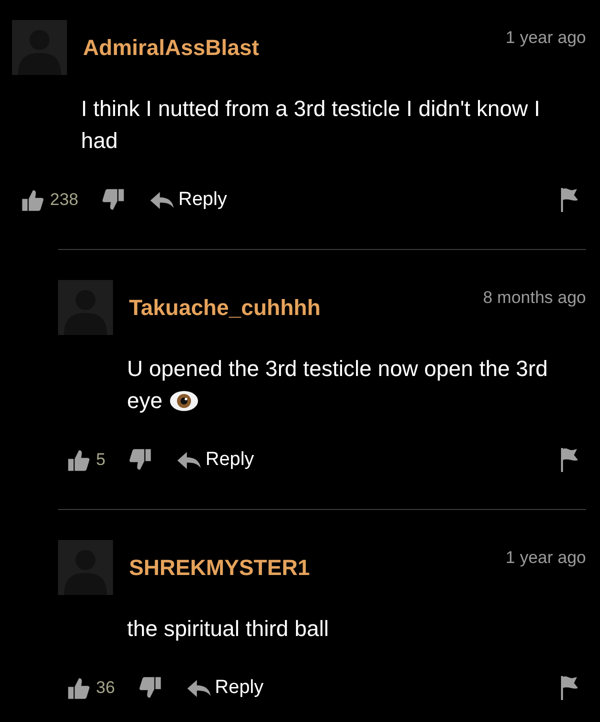  I want to click on username: SHREKMYSTER1, so click(309, 567).